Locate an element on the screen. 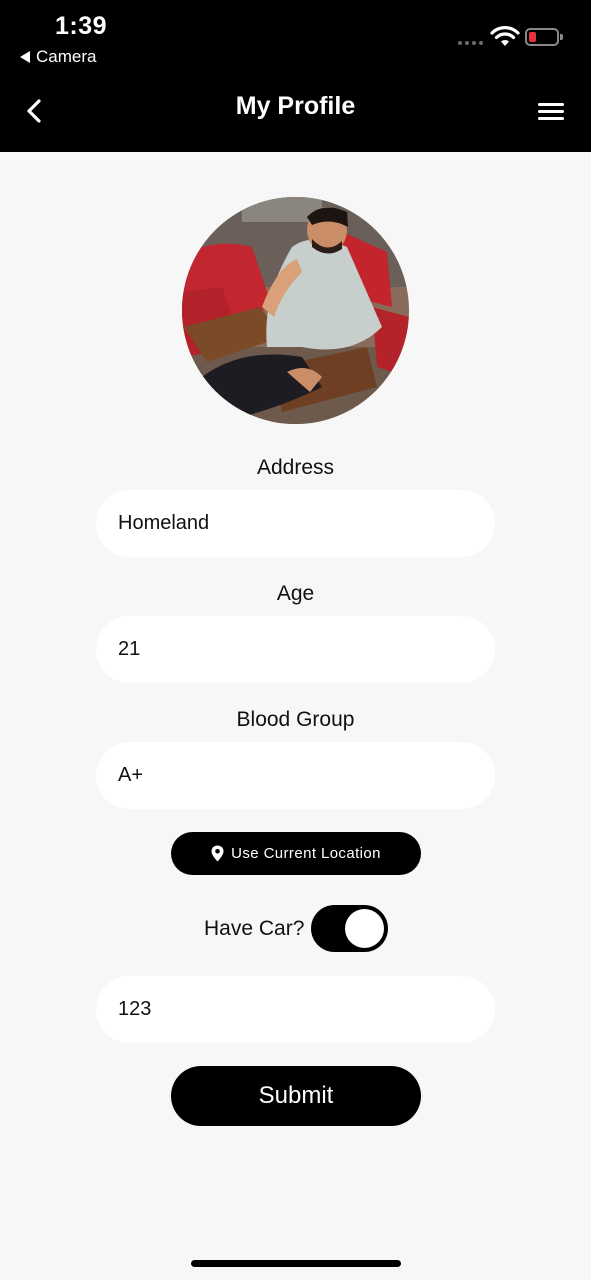  toggle-knob is located at coordinates (365, 928).